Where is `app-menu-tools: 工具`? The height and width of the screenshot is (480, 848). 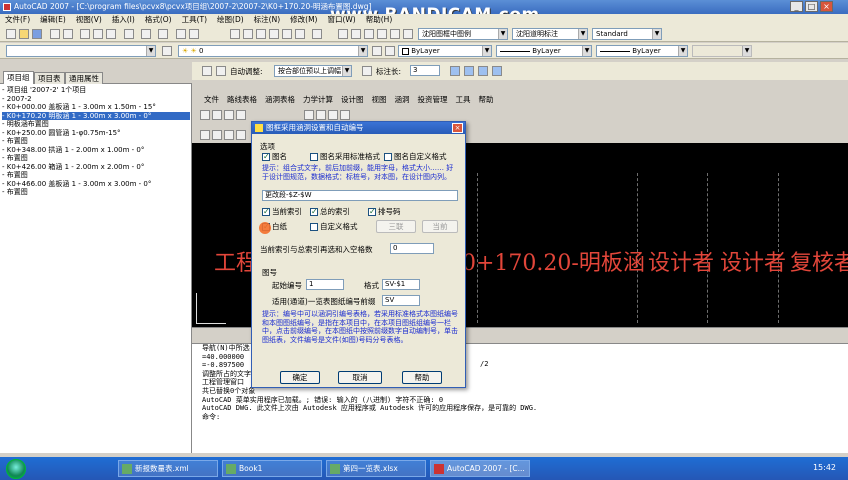
app-menu-tools: 工具 is located at coordinates (463, 100).